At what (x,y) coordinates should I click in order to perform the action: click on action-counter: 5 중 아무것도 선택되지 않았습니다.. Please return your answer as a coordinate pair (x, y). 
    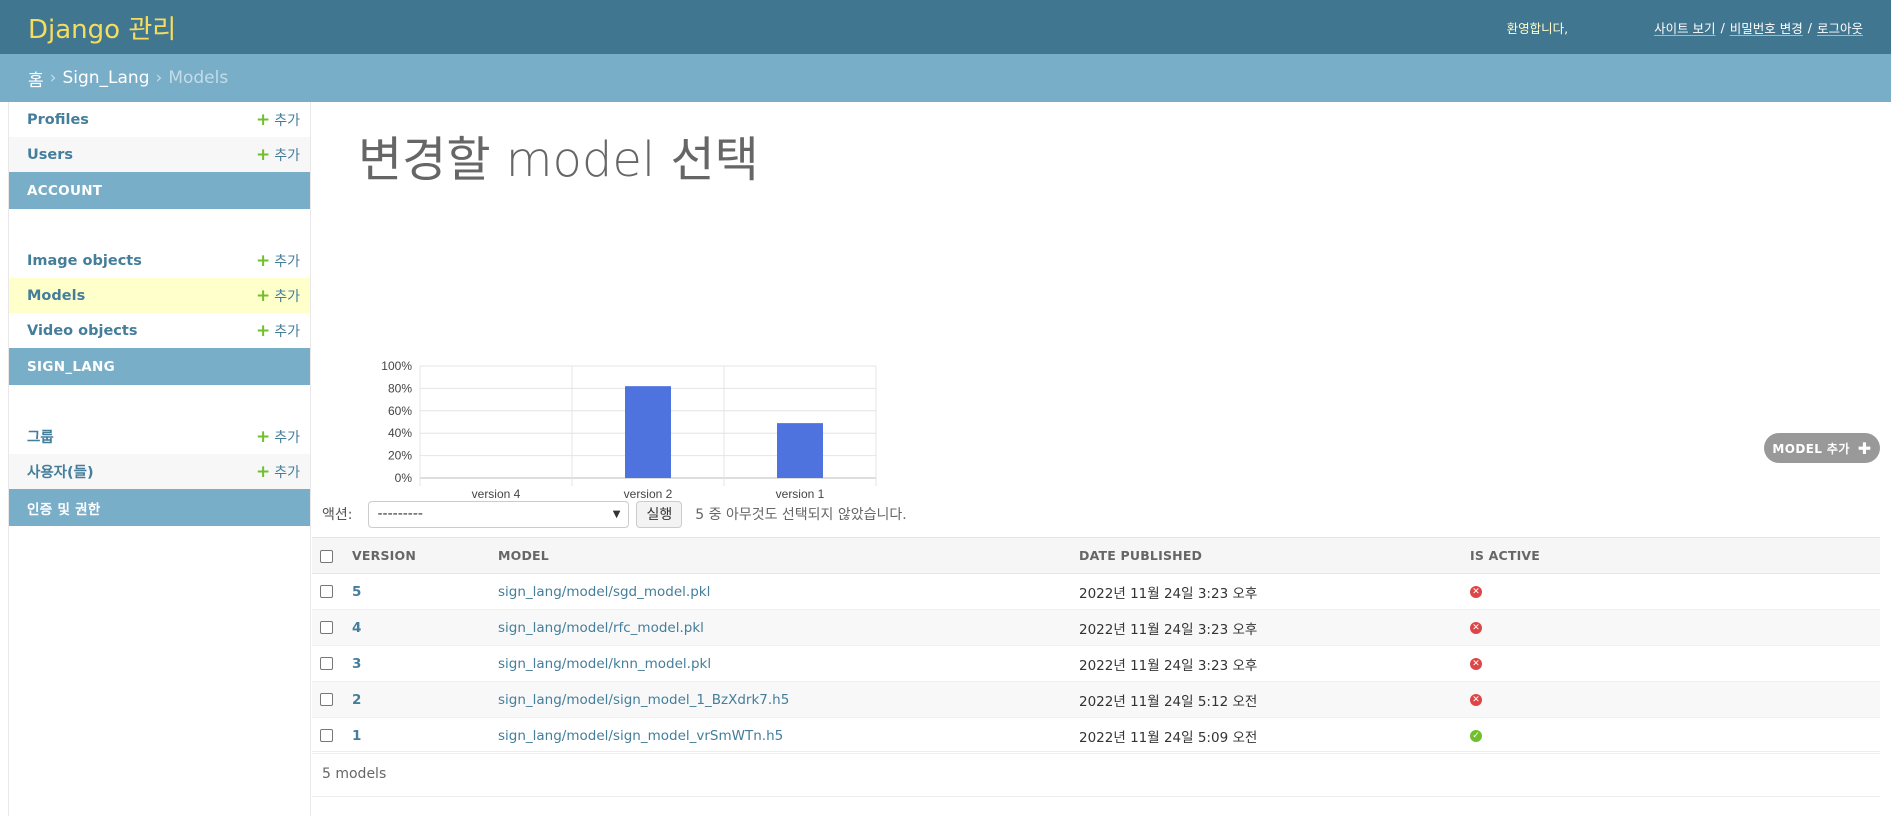
    Looking at the image, I should click on (801, 515).